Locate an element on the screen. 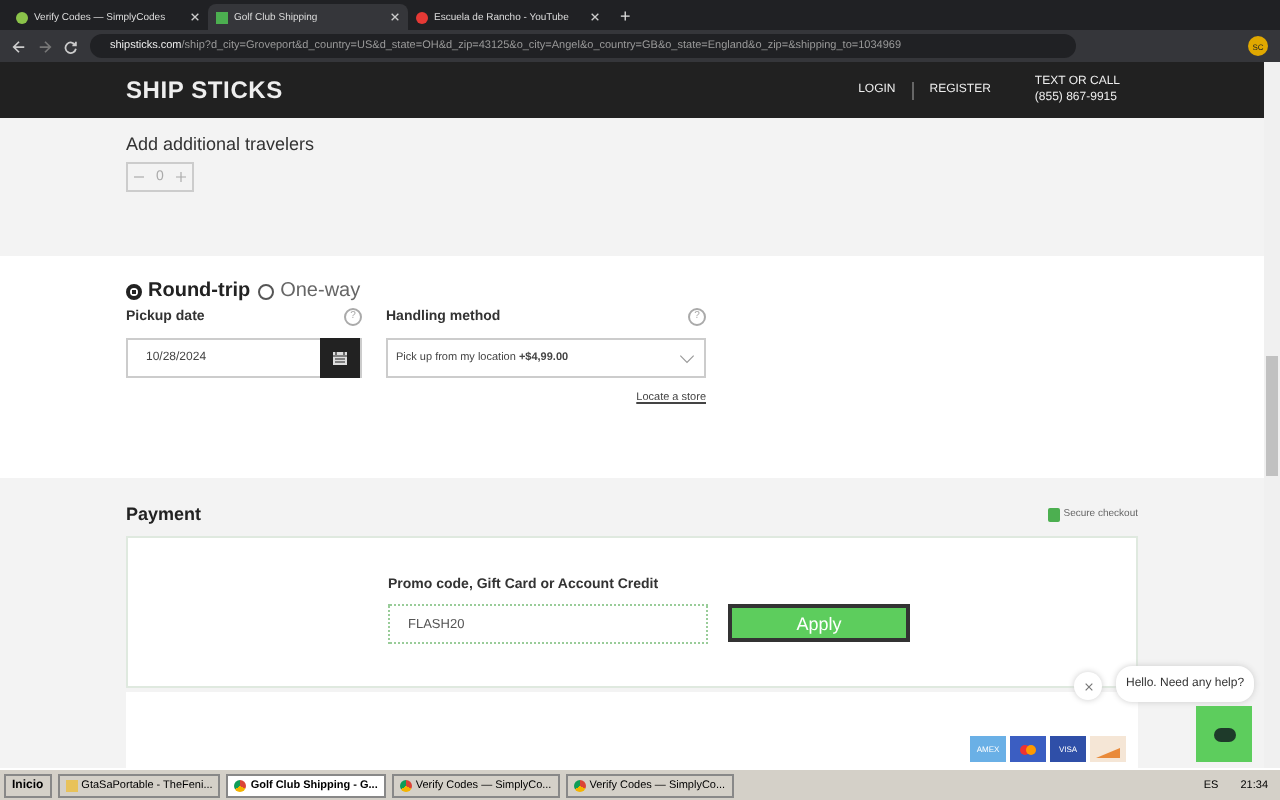  folder-icon is located at coordinates (71, 785).